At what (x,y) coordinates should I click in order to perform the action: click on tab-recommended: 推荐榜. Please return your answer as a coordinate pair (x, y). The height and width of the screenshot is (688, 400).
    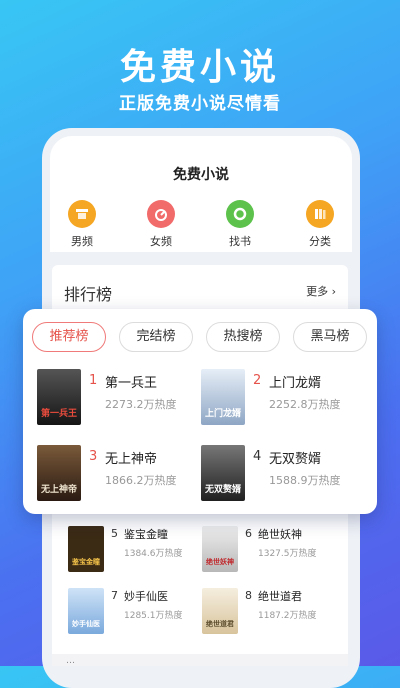
    Looking at the image, I should click on (69, 337).